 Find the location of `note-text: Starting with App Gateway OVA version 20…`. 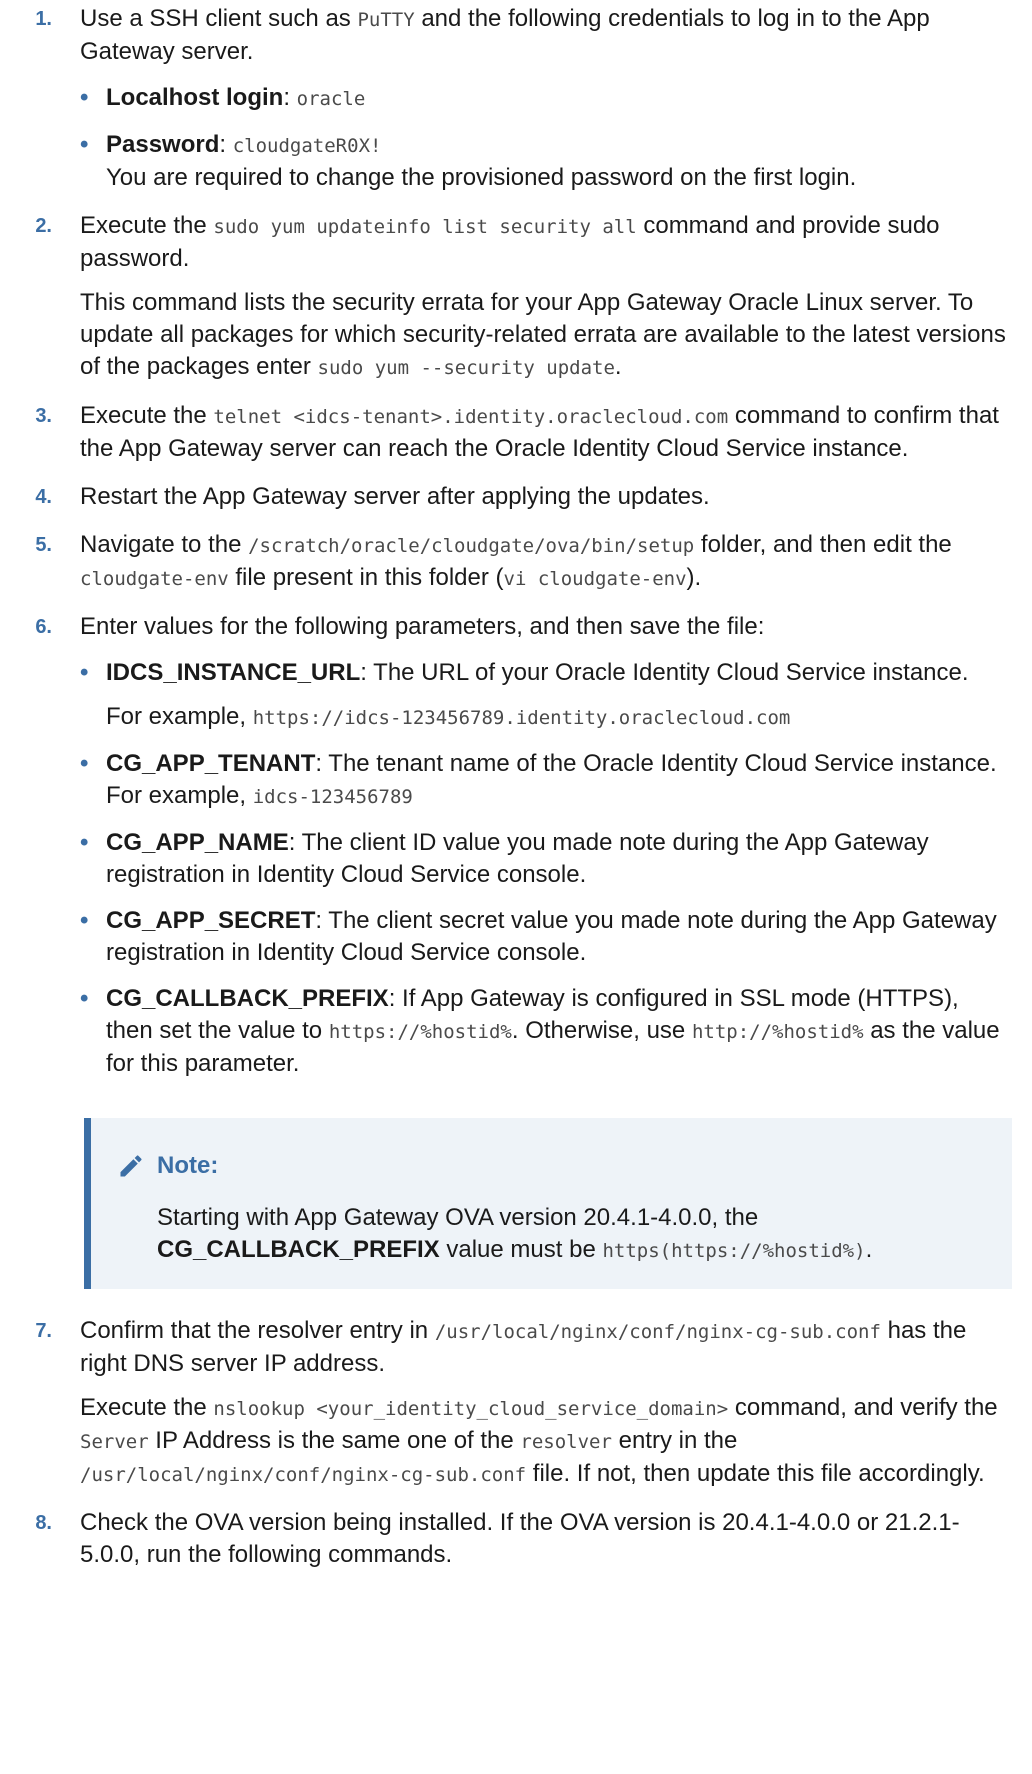

note-text: Starting with App Gateway OVA version 20… is located at coordinates (515, 1233).